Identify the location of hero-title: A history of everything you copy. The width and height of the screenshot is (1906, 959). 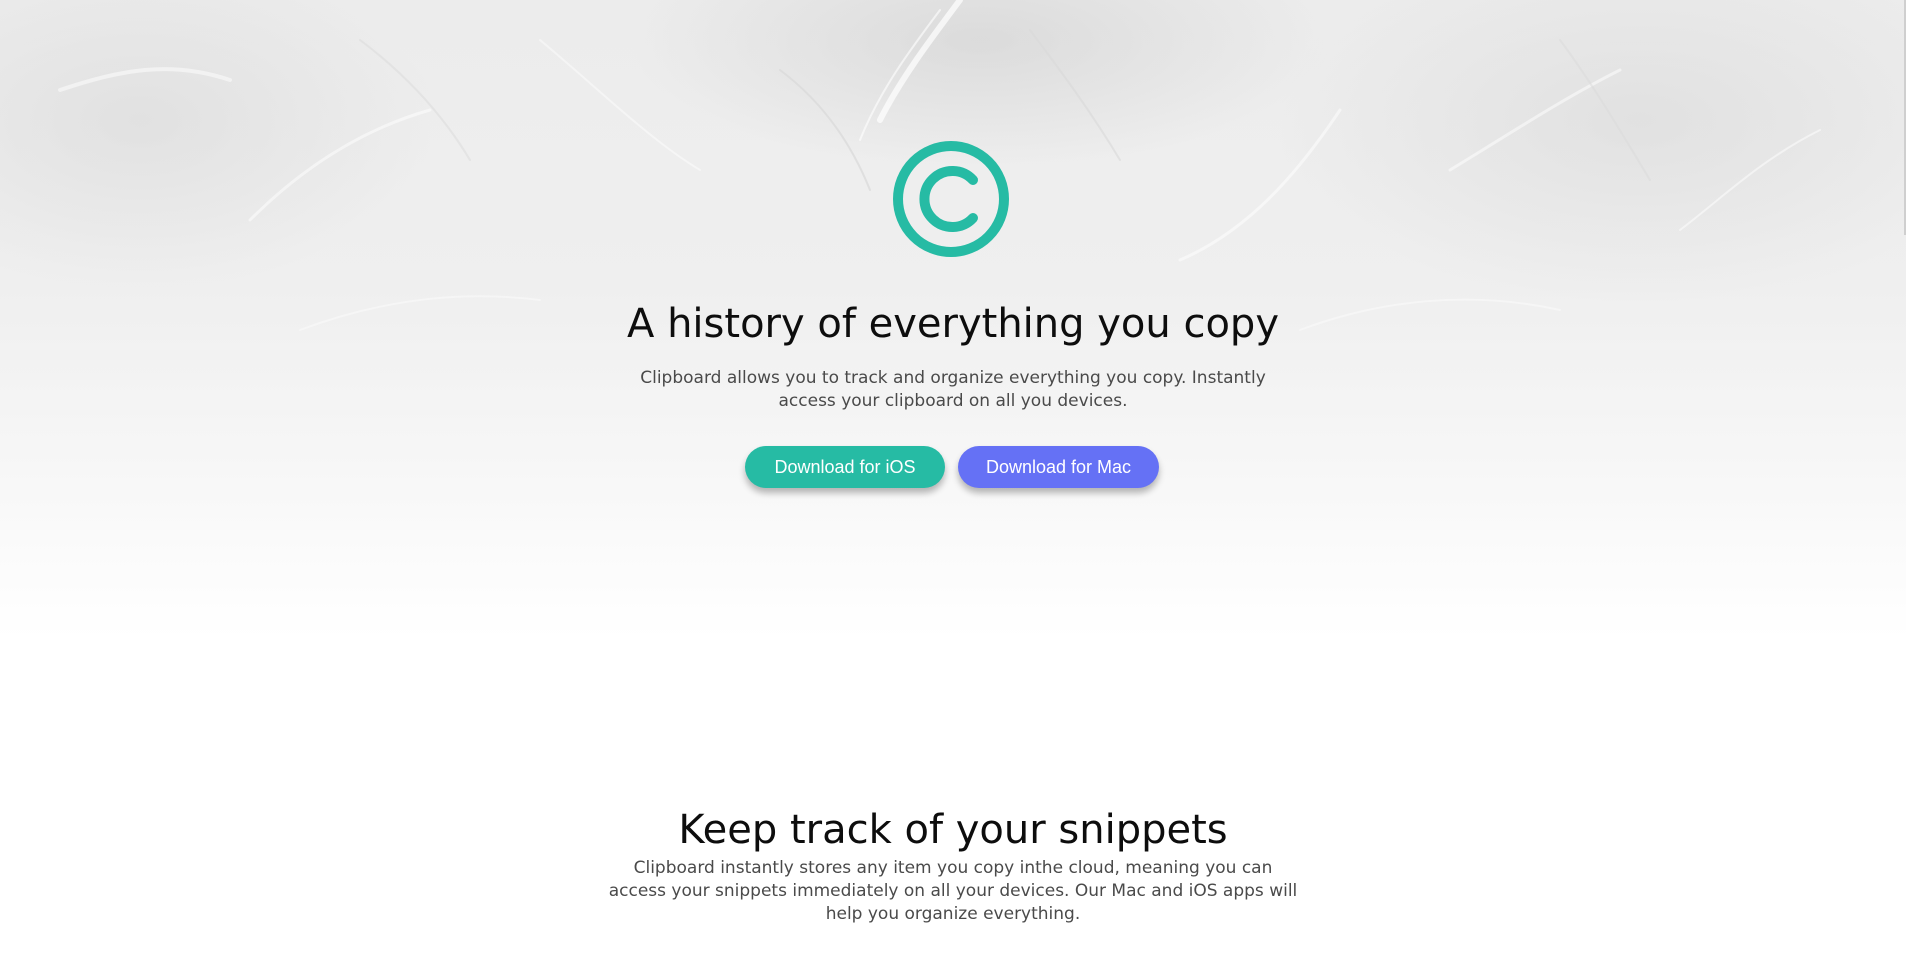
(953, 324).